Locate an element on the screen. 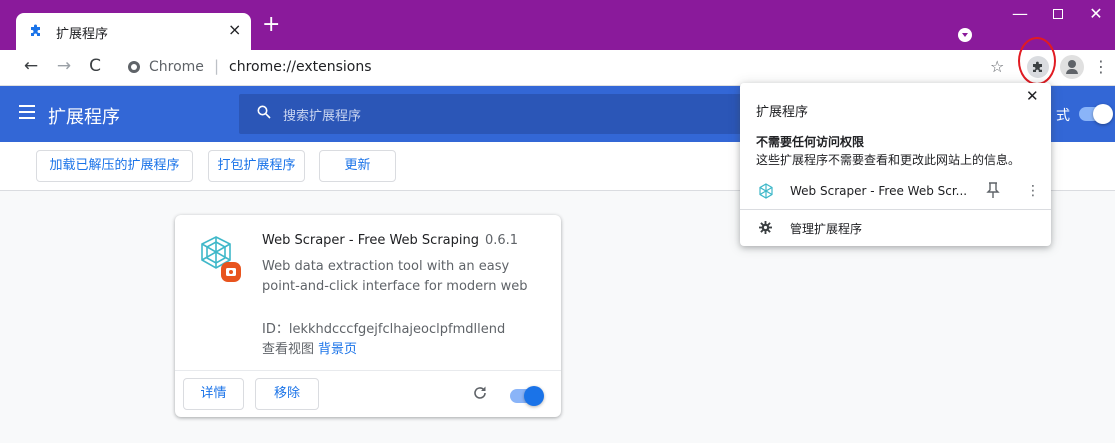 The image size is (1115, 443). extension-enable-toggle is located at coordinates (527, 396).